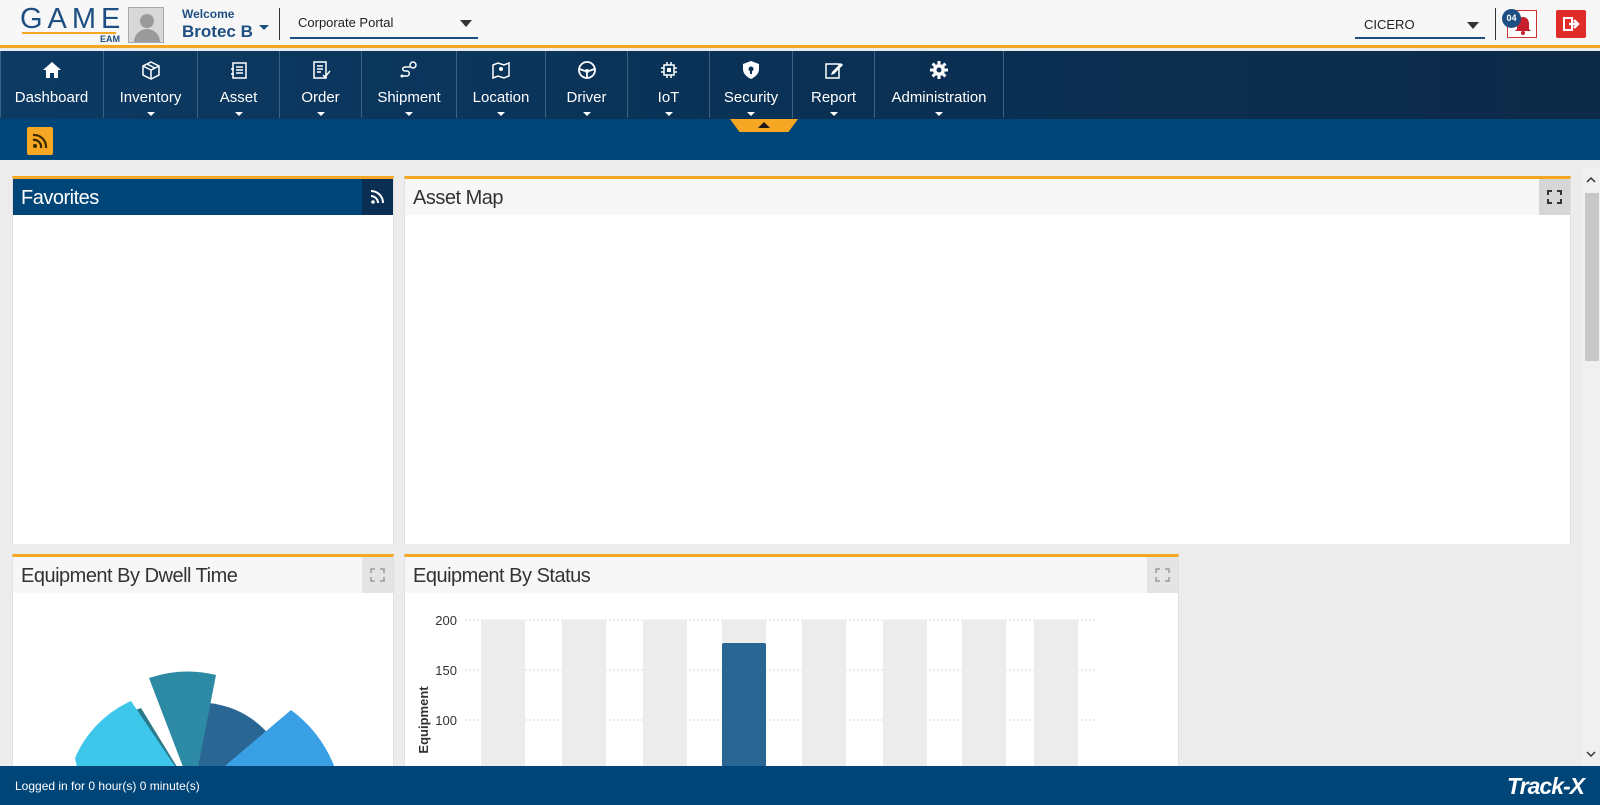 The width and height of the screenshot is (1600, 805). I want to click on scrollbar-thumb, so click(1592, 277).